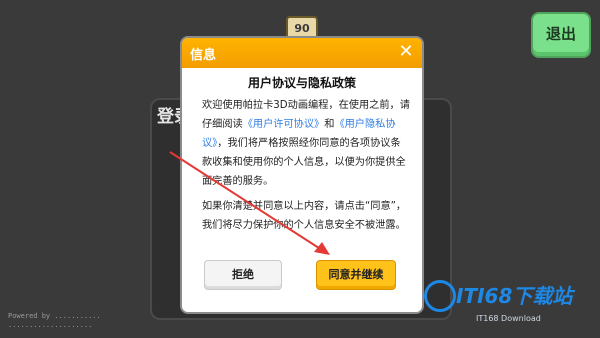 The width and height of the screenshot is (600, 338). I want to click on watermark-subtext: IT168 Download, so click(508, 318).